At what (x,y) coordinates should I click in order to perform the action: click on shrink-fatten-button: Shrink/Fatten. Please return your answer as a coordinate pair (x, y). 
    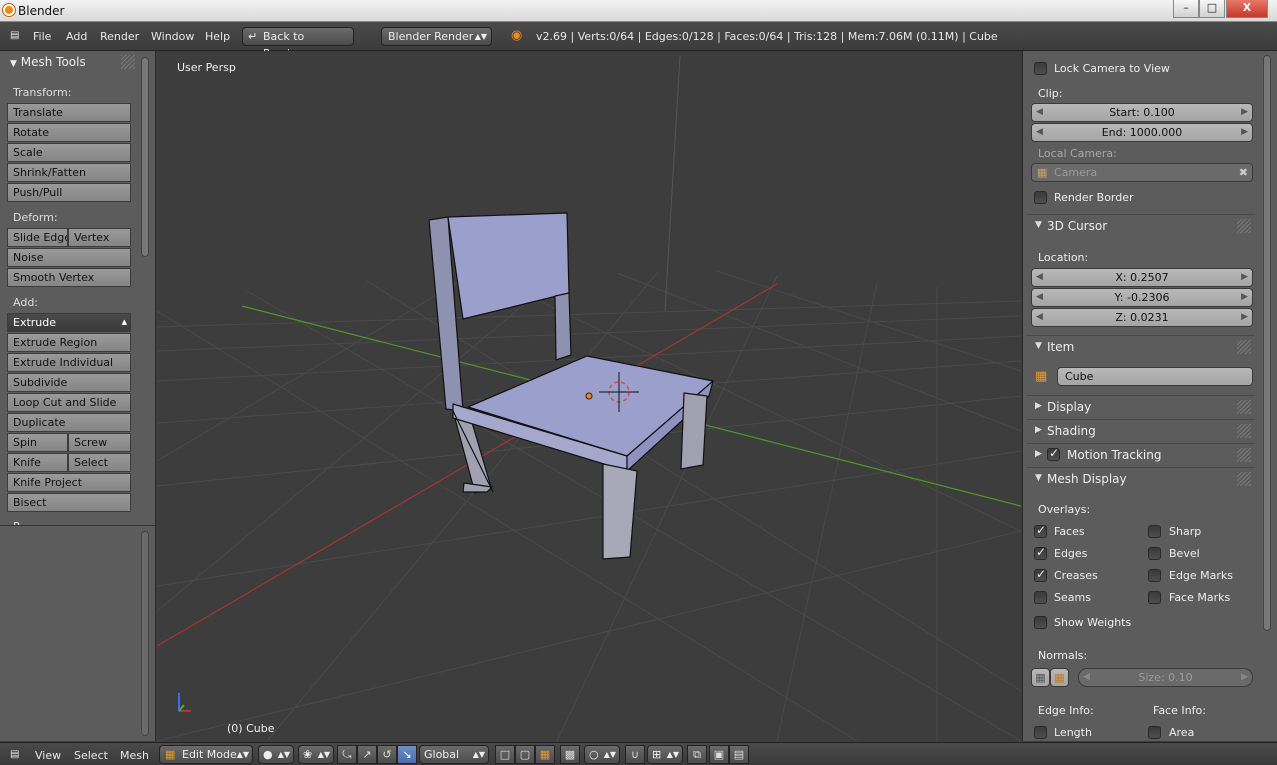
    Looking at the image, I should click on (69, 172).